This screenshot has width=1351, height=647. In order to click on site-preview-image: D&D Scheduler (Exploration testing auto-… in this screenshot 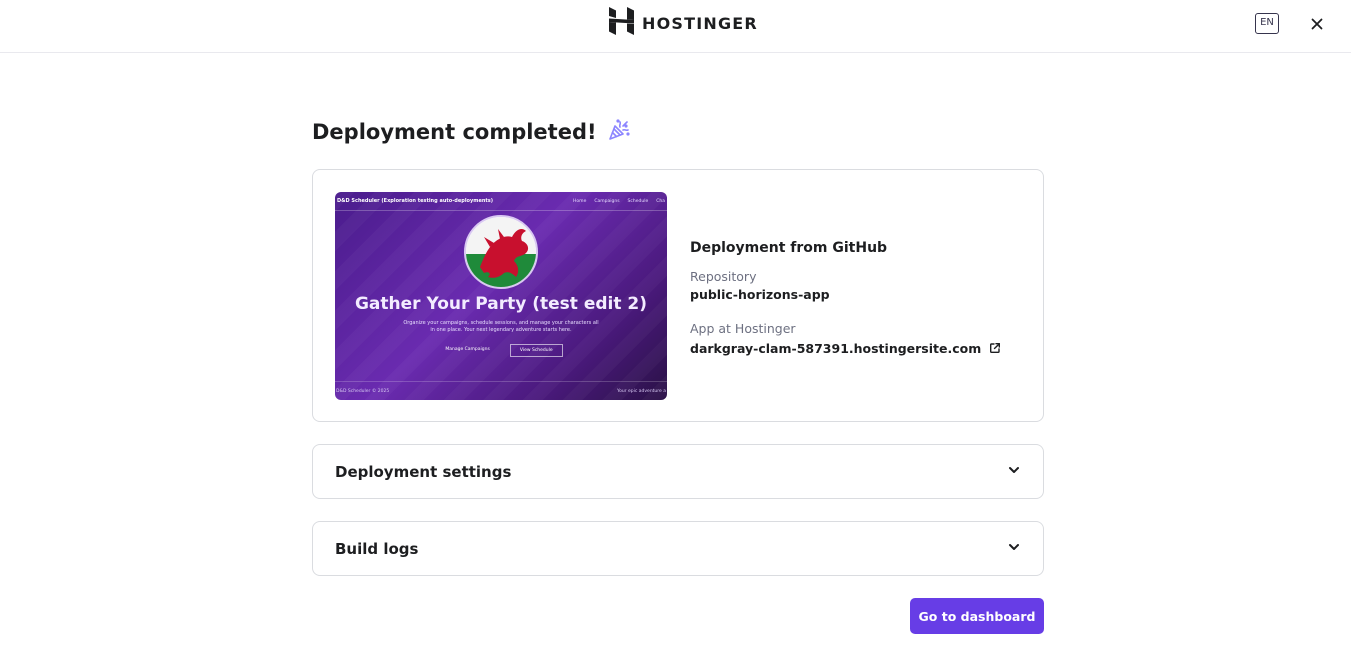, I will do `click(501, 296)`.